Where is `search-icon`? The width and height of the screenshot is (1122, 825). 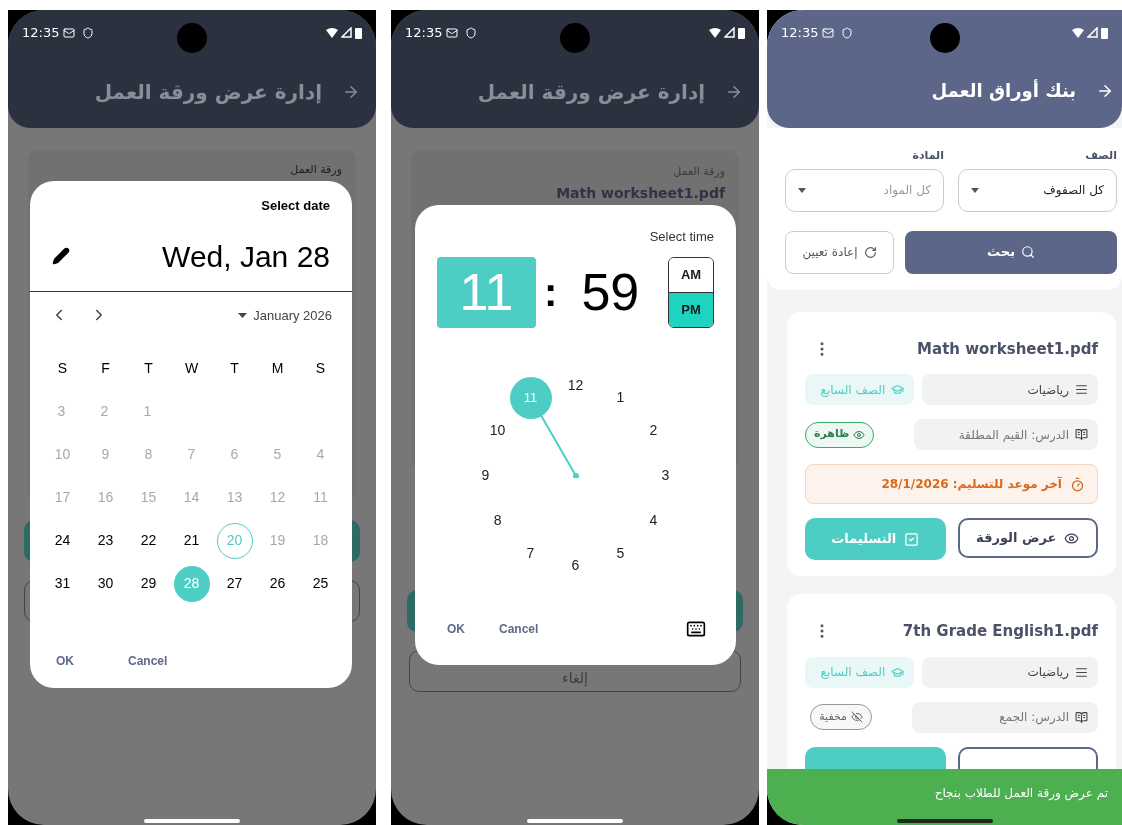 search-icon is located at coordinates (1028, 252).